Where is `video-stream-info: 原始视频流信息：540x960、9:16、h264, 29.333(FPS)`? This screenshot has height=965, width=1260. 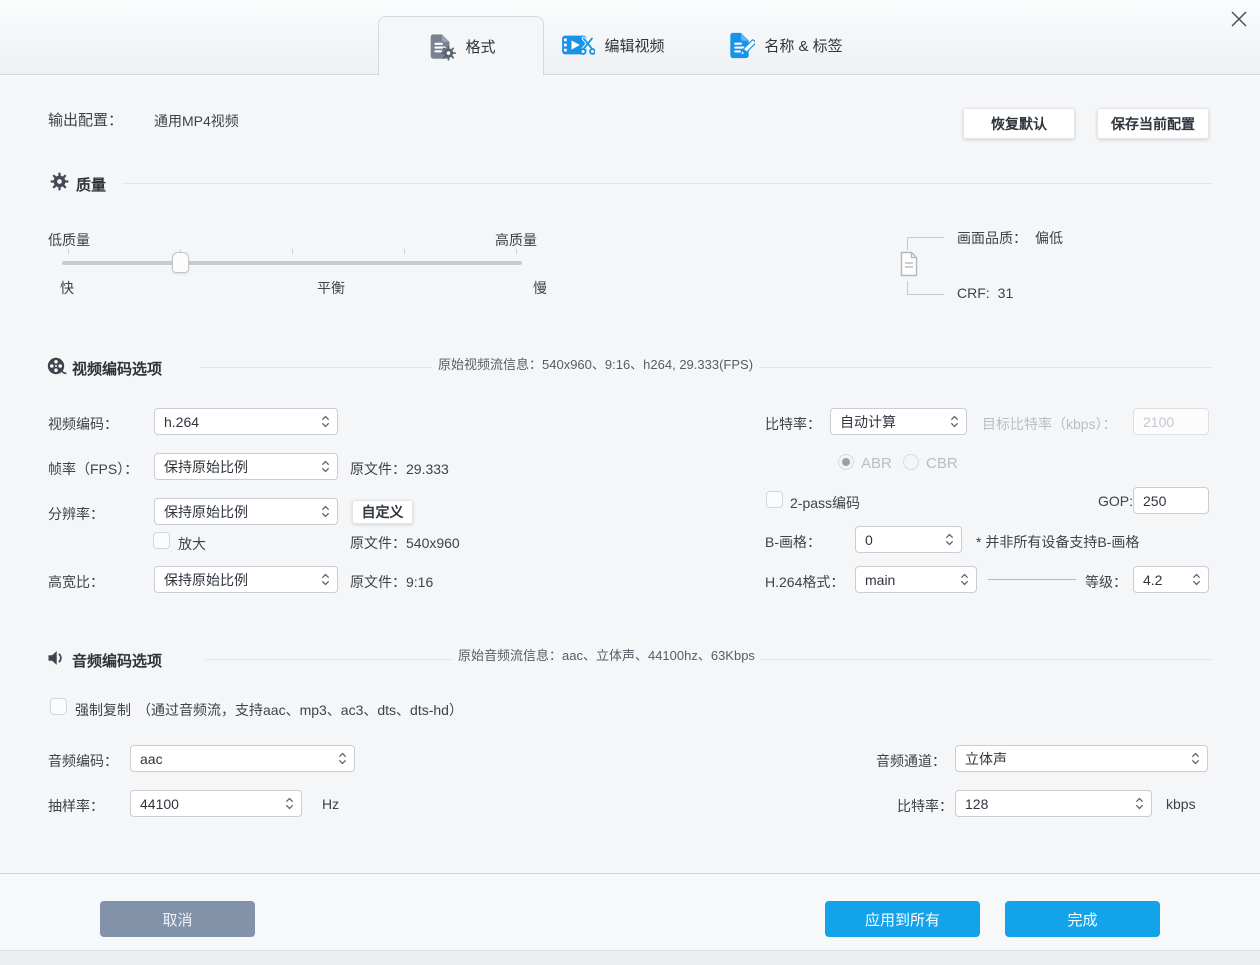
video-stream-info: 原始视频流信息：540x960、9:16、h264, 29.333(FPS) is located at coordinates (596, 363).